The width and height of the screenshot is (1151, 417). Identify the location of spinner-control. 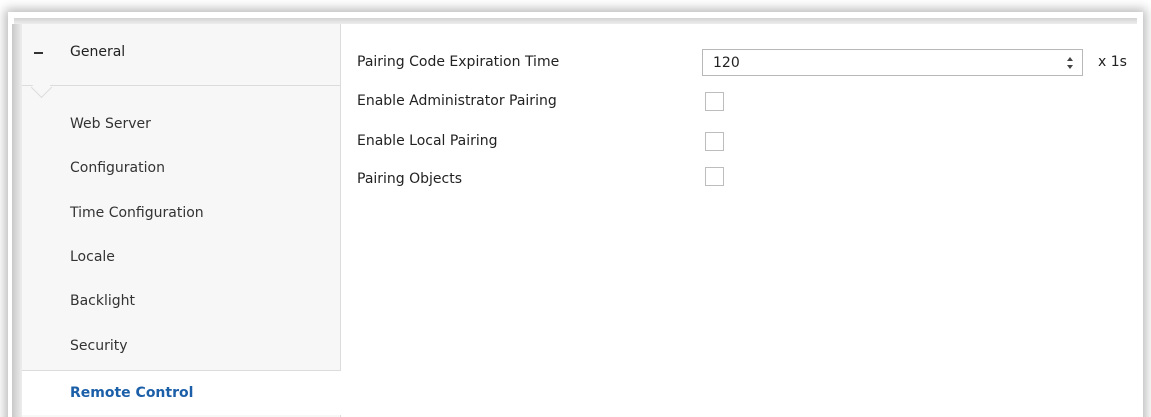
(1071, 63).